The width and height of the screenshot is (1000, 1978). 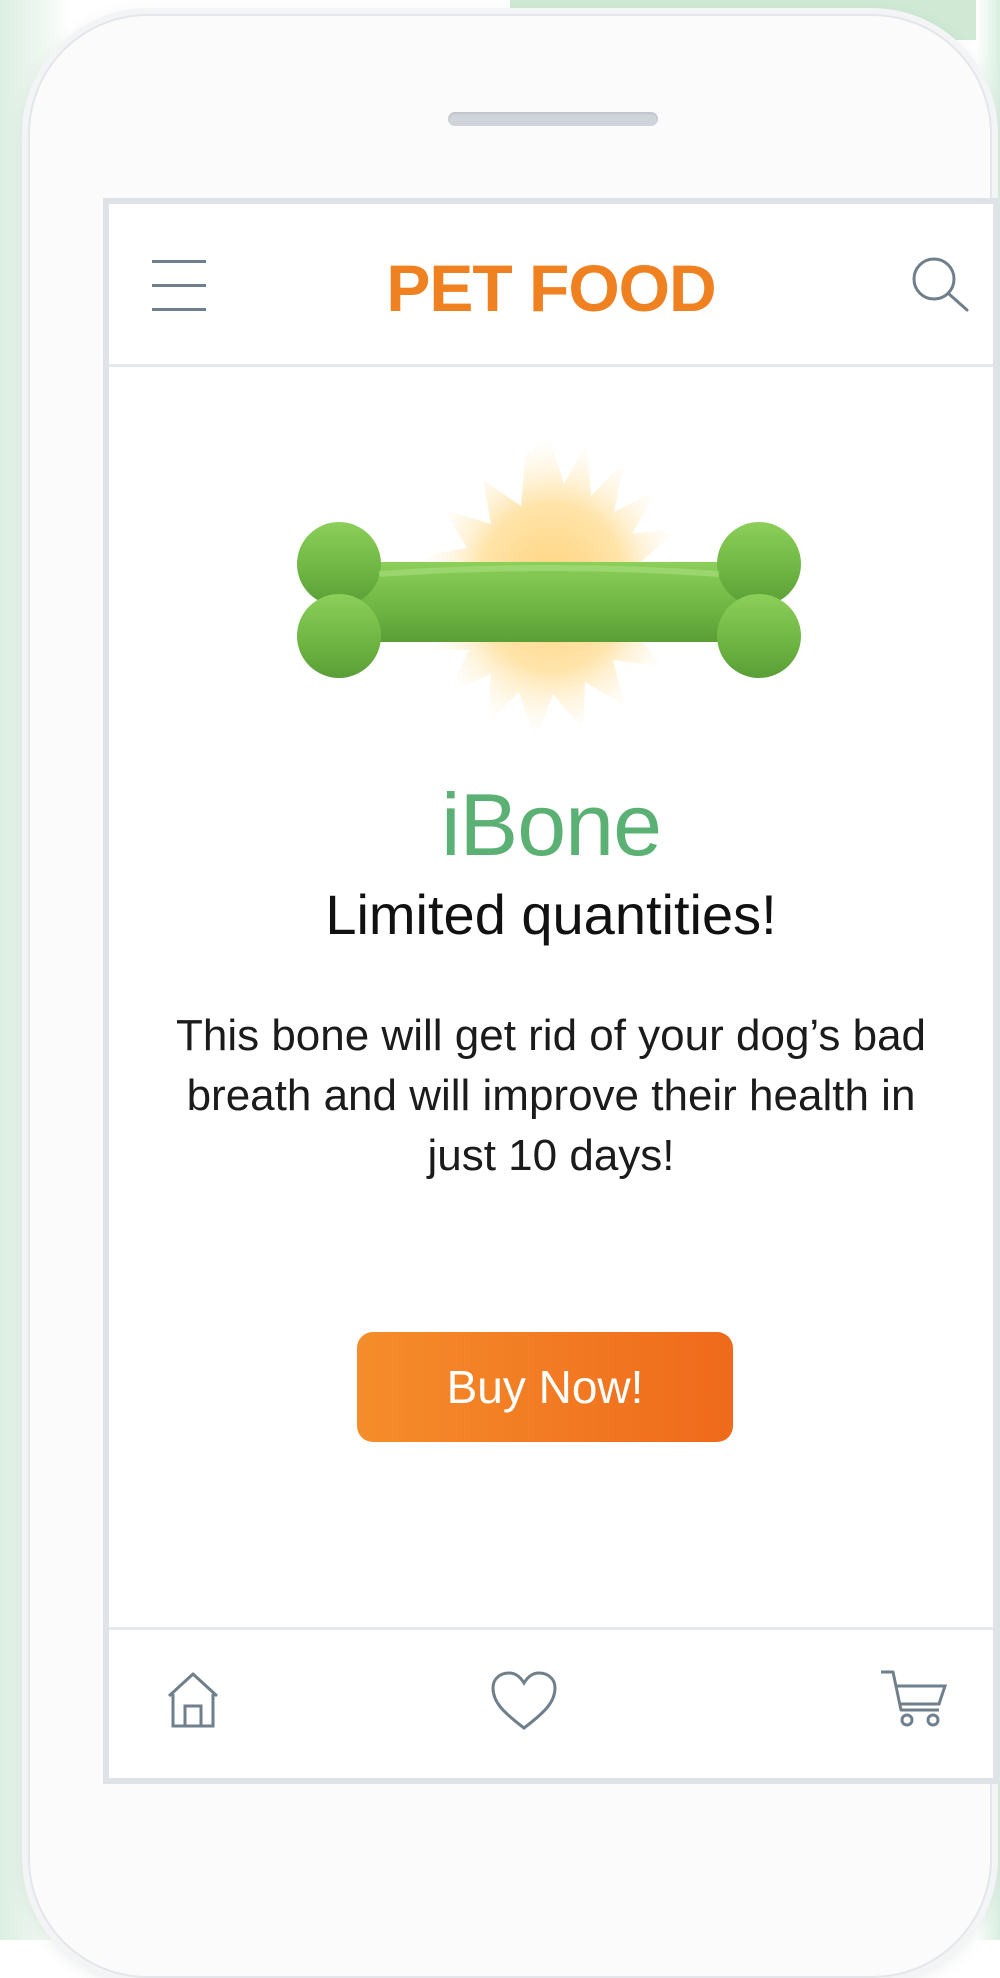 I want to click on brand-logo: PET FOOD, so click(x=551, y=288).